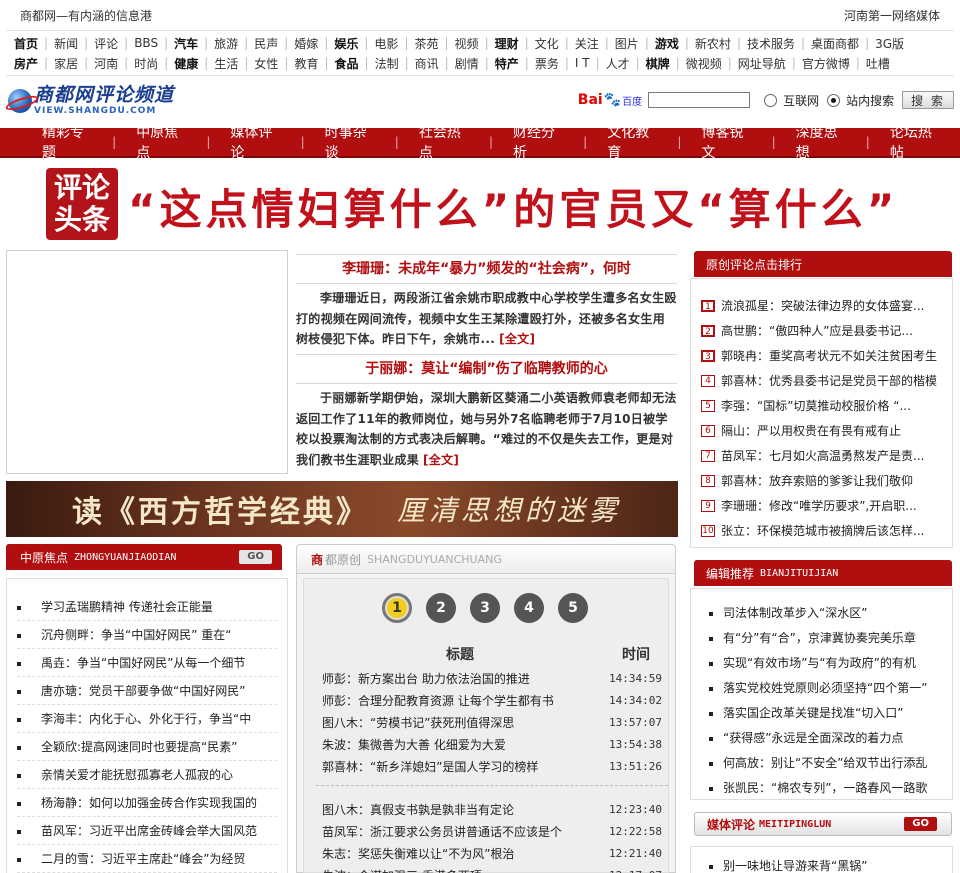 Image resolution: width=960 pixels, height=873 pixels. I want to click on channel-link: 人才, so click(618, 63).